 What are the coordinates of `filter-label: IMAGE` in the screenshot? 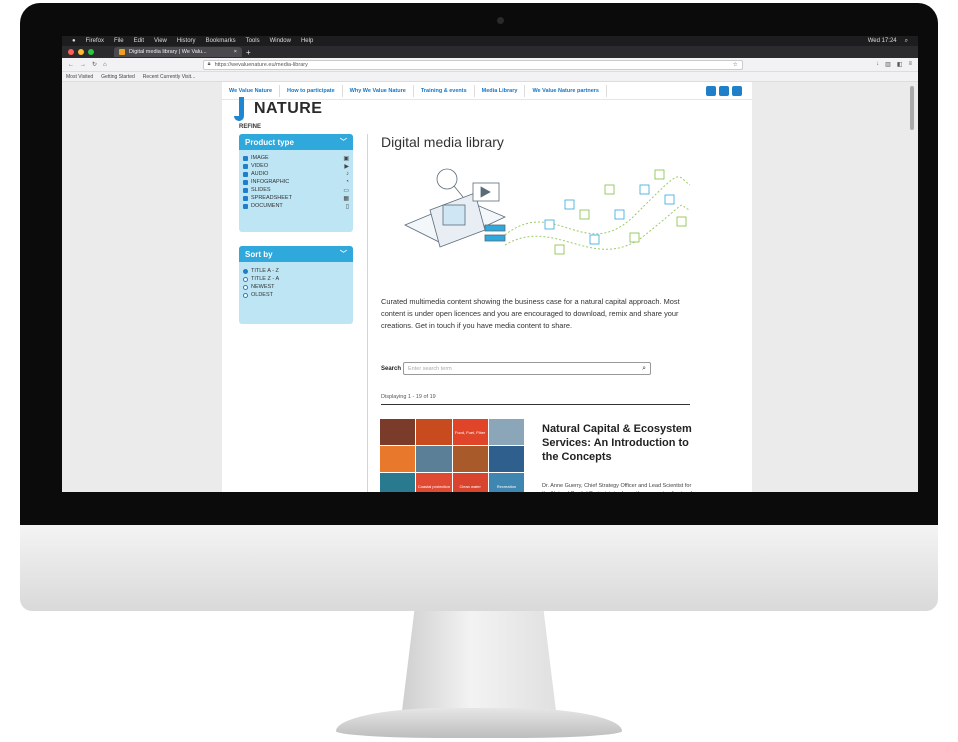 It's located at (260, 158).